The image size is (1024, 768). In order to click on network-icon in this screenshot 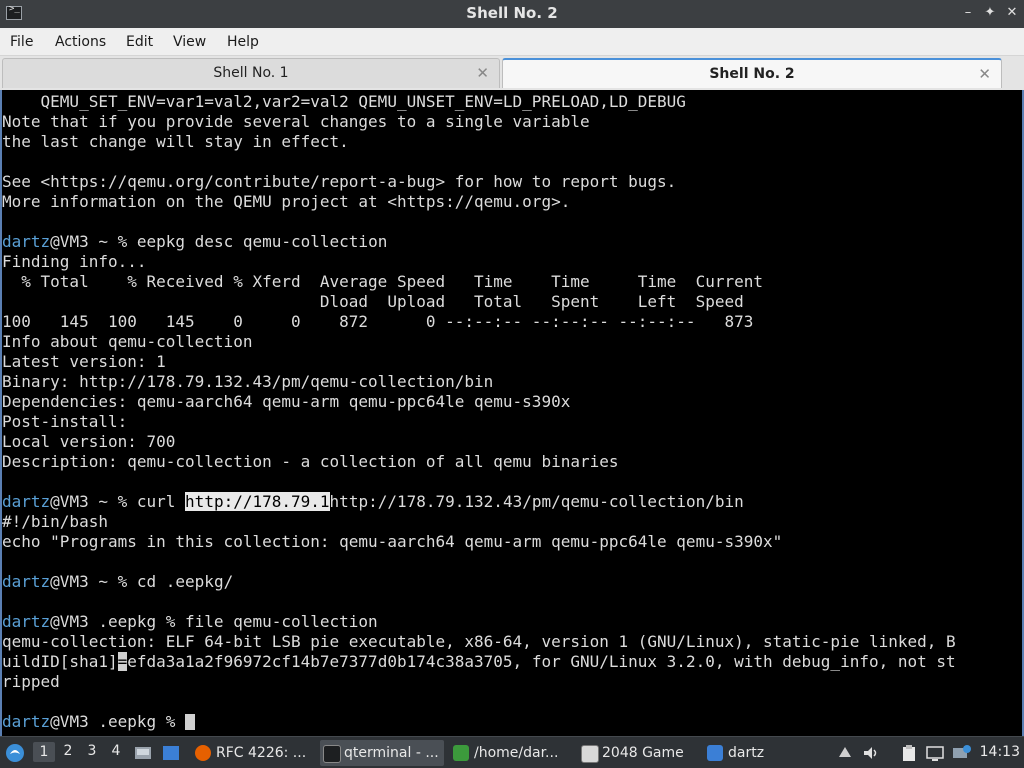, I will do `click(961, 753)`.